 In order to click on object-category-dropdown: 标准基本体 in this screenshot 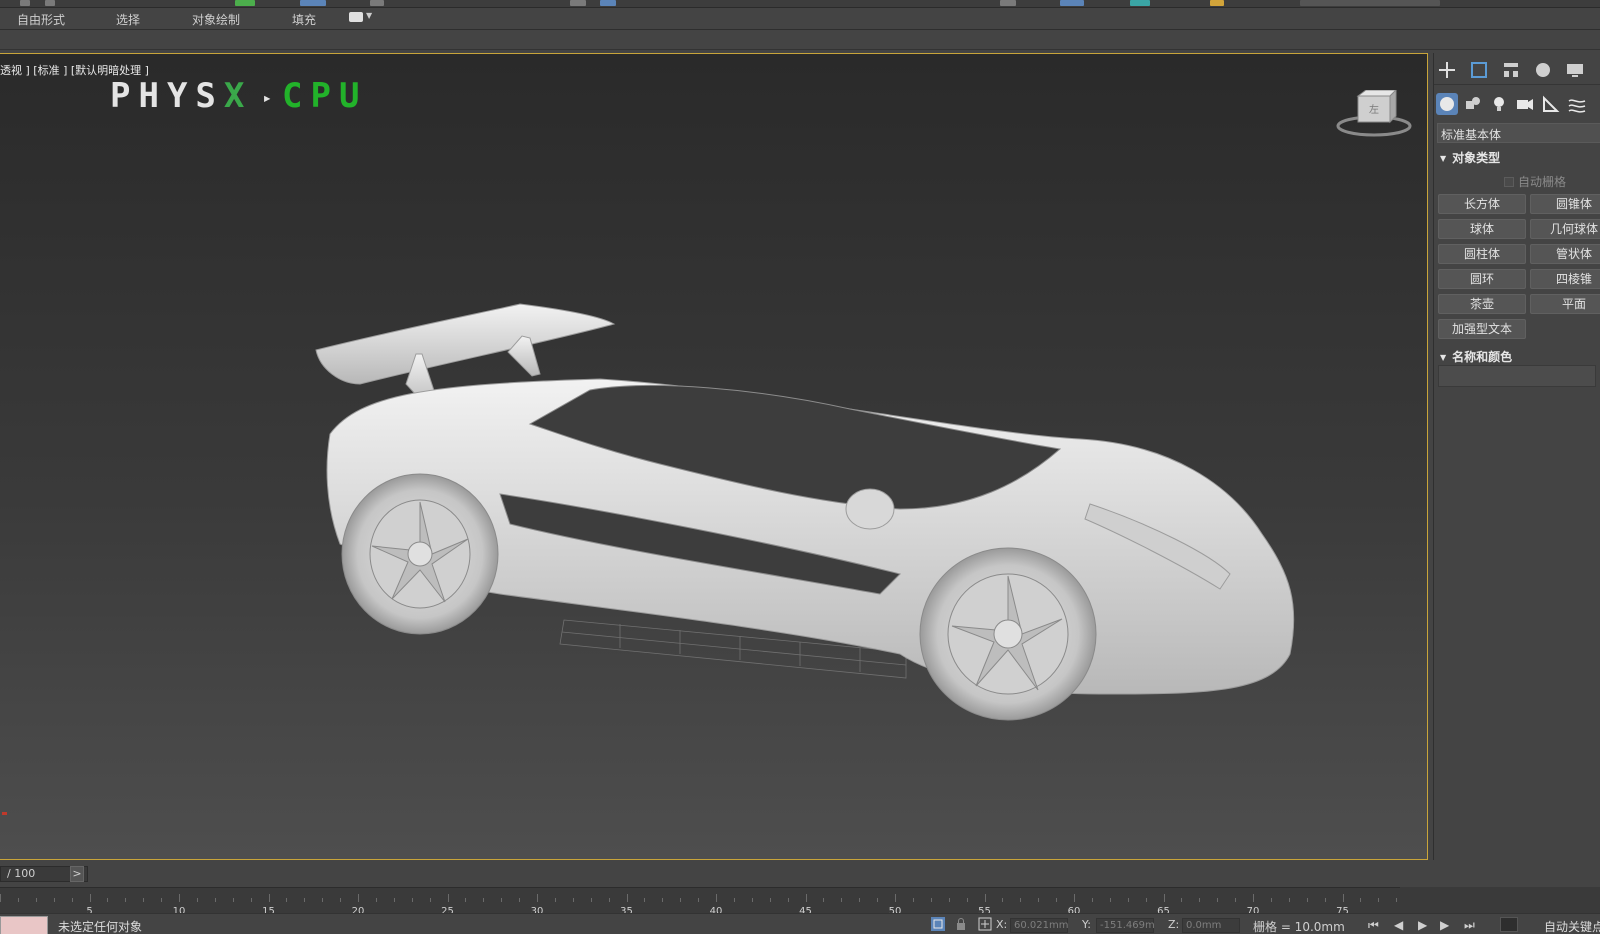, I will do `click(1518, 133)`.